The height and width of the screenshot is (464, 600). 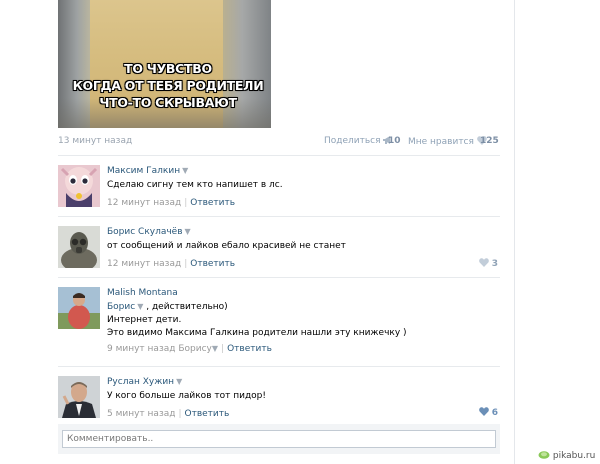 I want to click on comment-input: Комментировать.., so click(x=279, y=439).